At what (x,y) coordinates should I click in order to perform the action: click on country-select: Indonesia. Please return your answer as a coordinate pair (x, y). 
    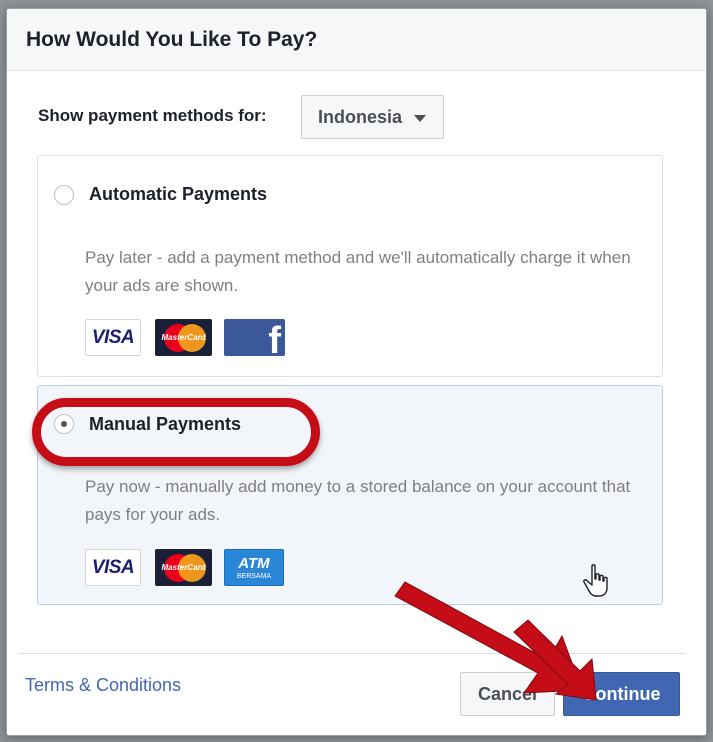
    Looking at the image, I should click on (372, 117).